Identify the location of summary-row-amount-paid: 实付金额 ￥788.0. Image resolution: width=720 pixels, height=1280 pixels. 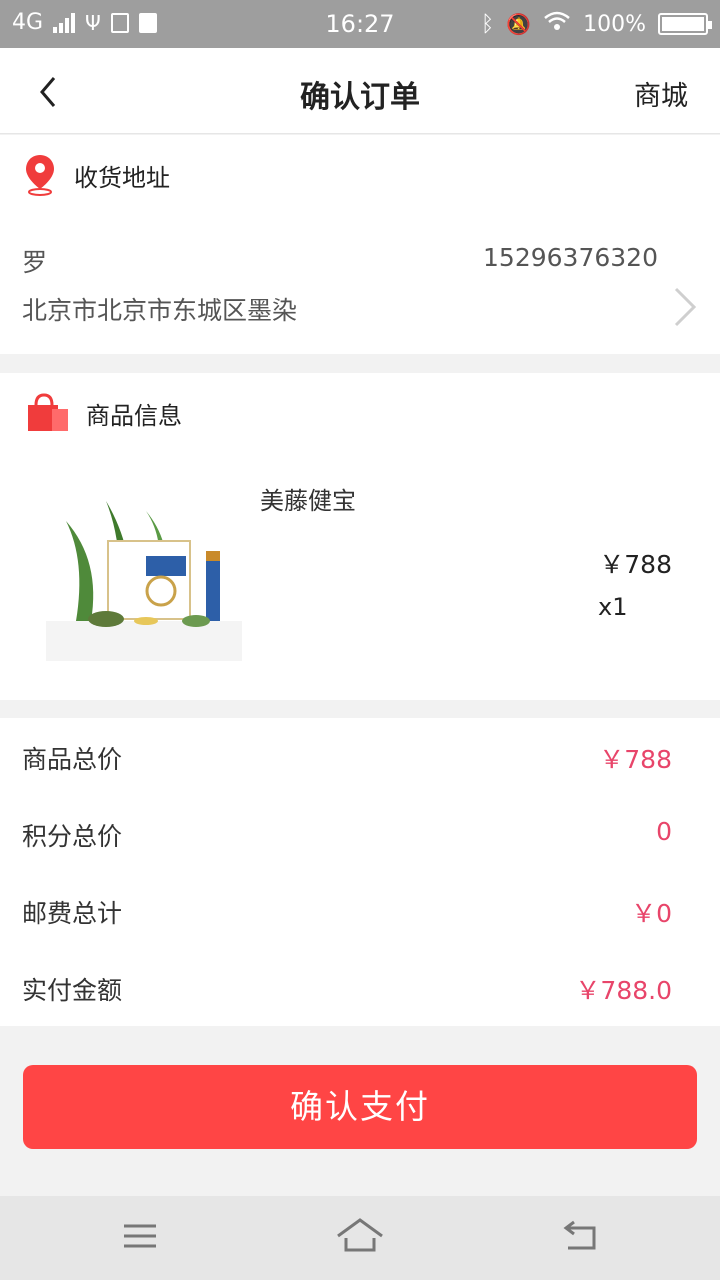
(360, 987).